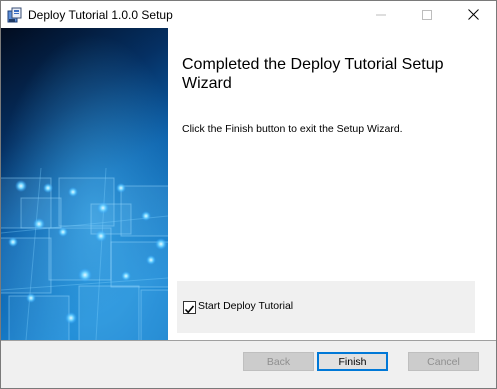 The height and width of the screenshot is (389, 497). I want to click on finish-button: Finish, so click(352, 361).